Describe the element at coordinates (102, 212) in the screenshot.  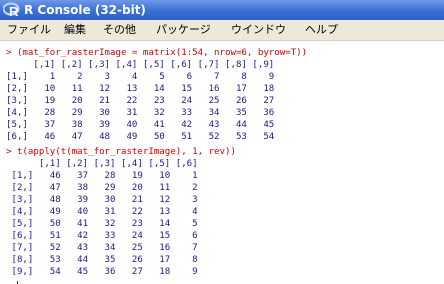
I see `console-output-line: [4,] 49 40 31 22 13 4` at that location.